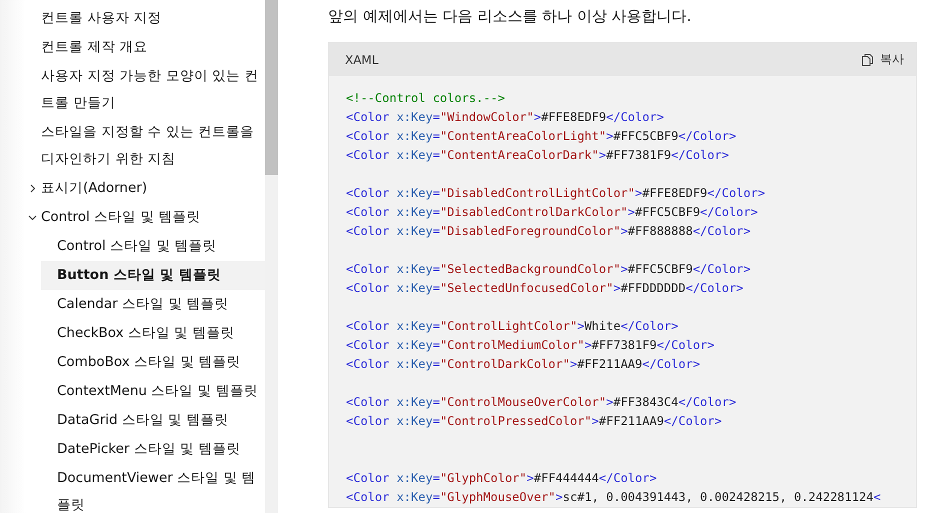  Describe the element at coordinates (549, 269) in the screenshot. I see `code-line: <Color x:Key="SelectedBackgroundColor">#FFC5CBF9</Color>` at that location.